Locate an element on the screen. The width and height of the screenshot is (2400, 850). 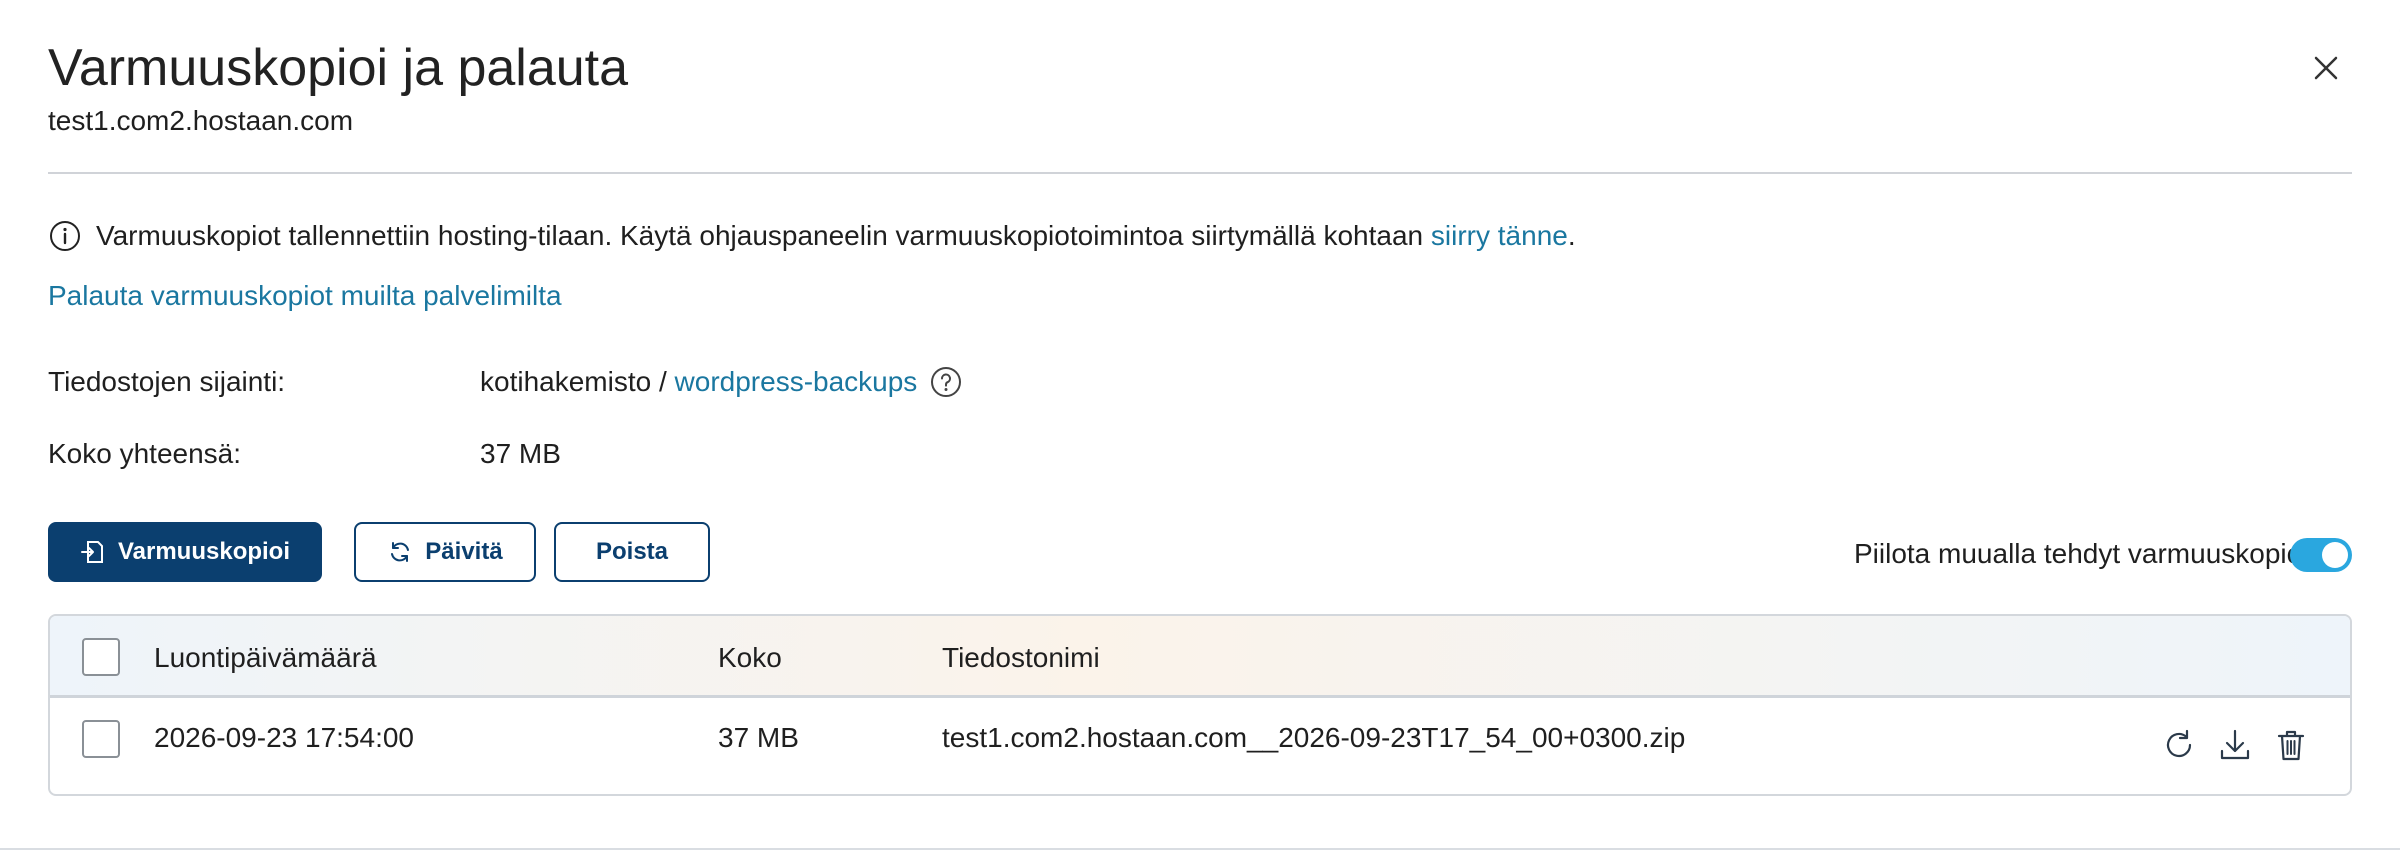
location-prefix: kotihakemisto / is located at coordinates (577, 381).